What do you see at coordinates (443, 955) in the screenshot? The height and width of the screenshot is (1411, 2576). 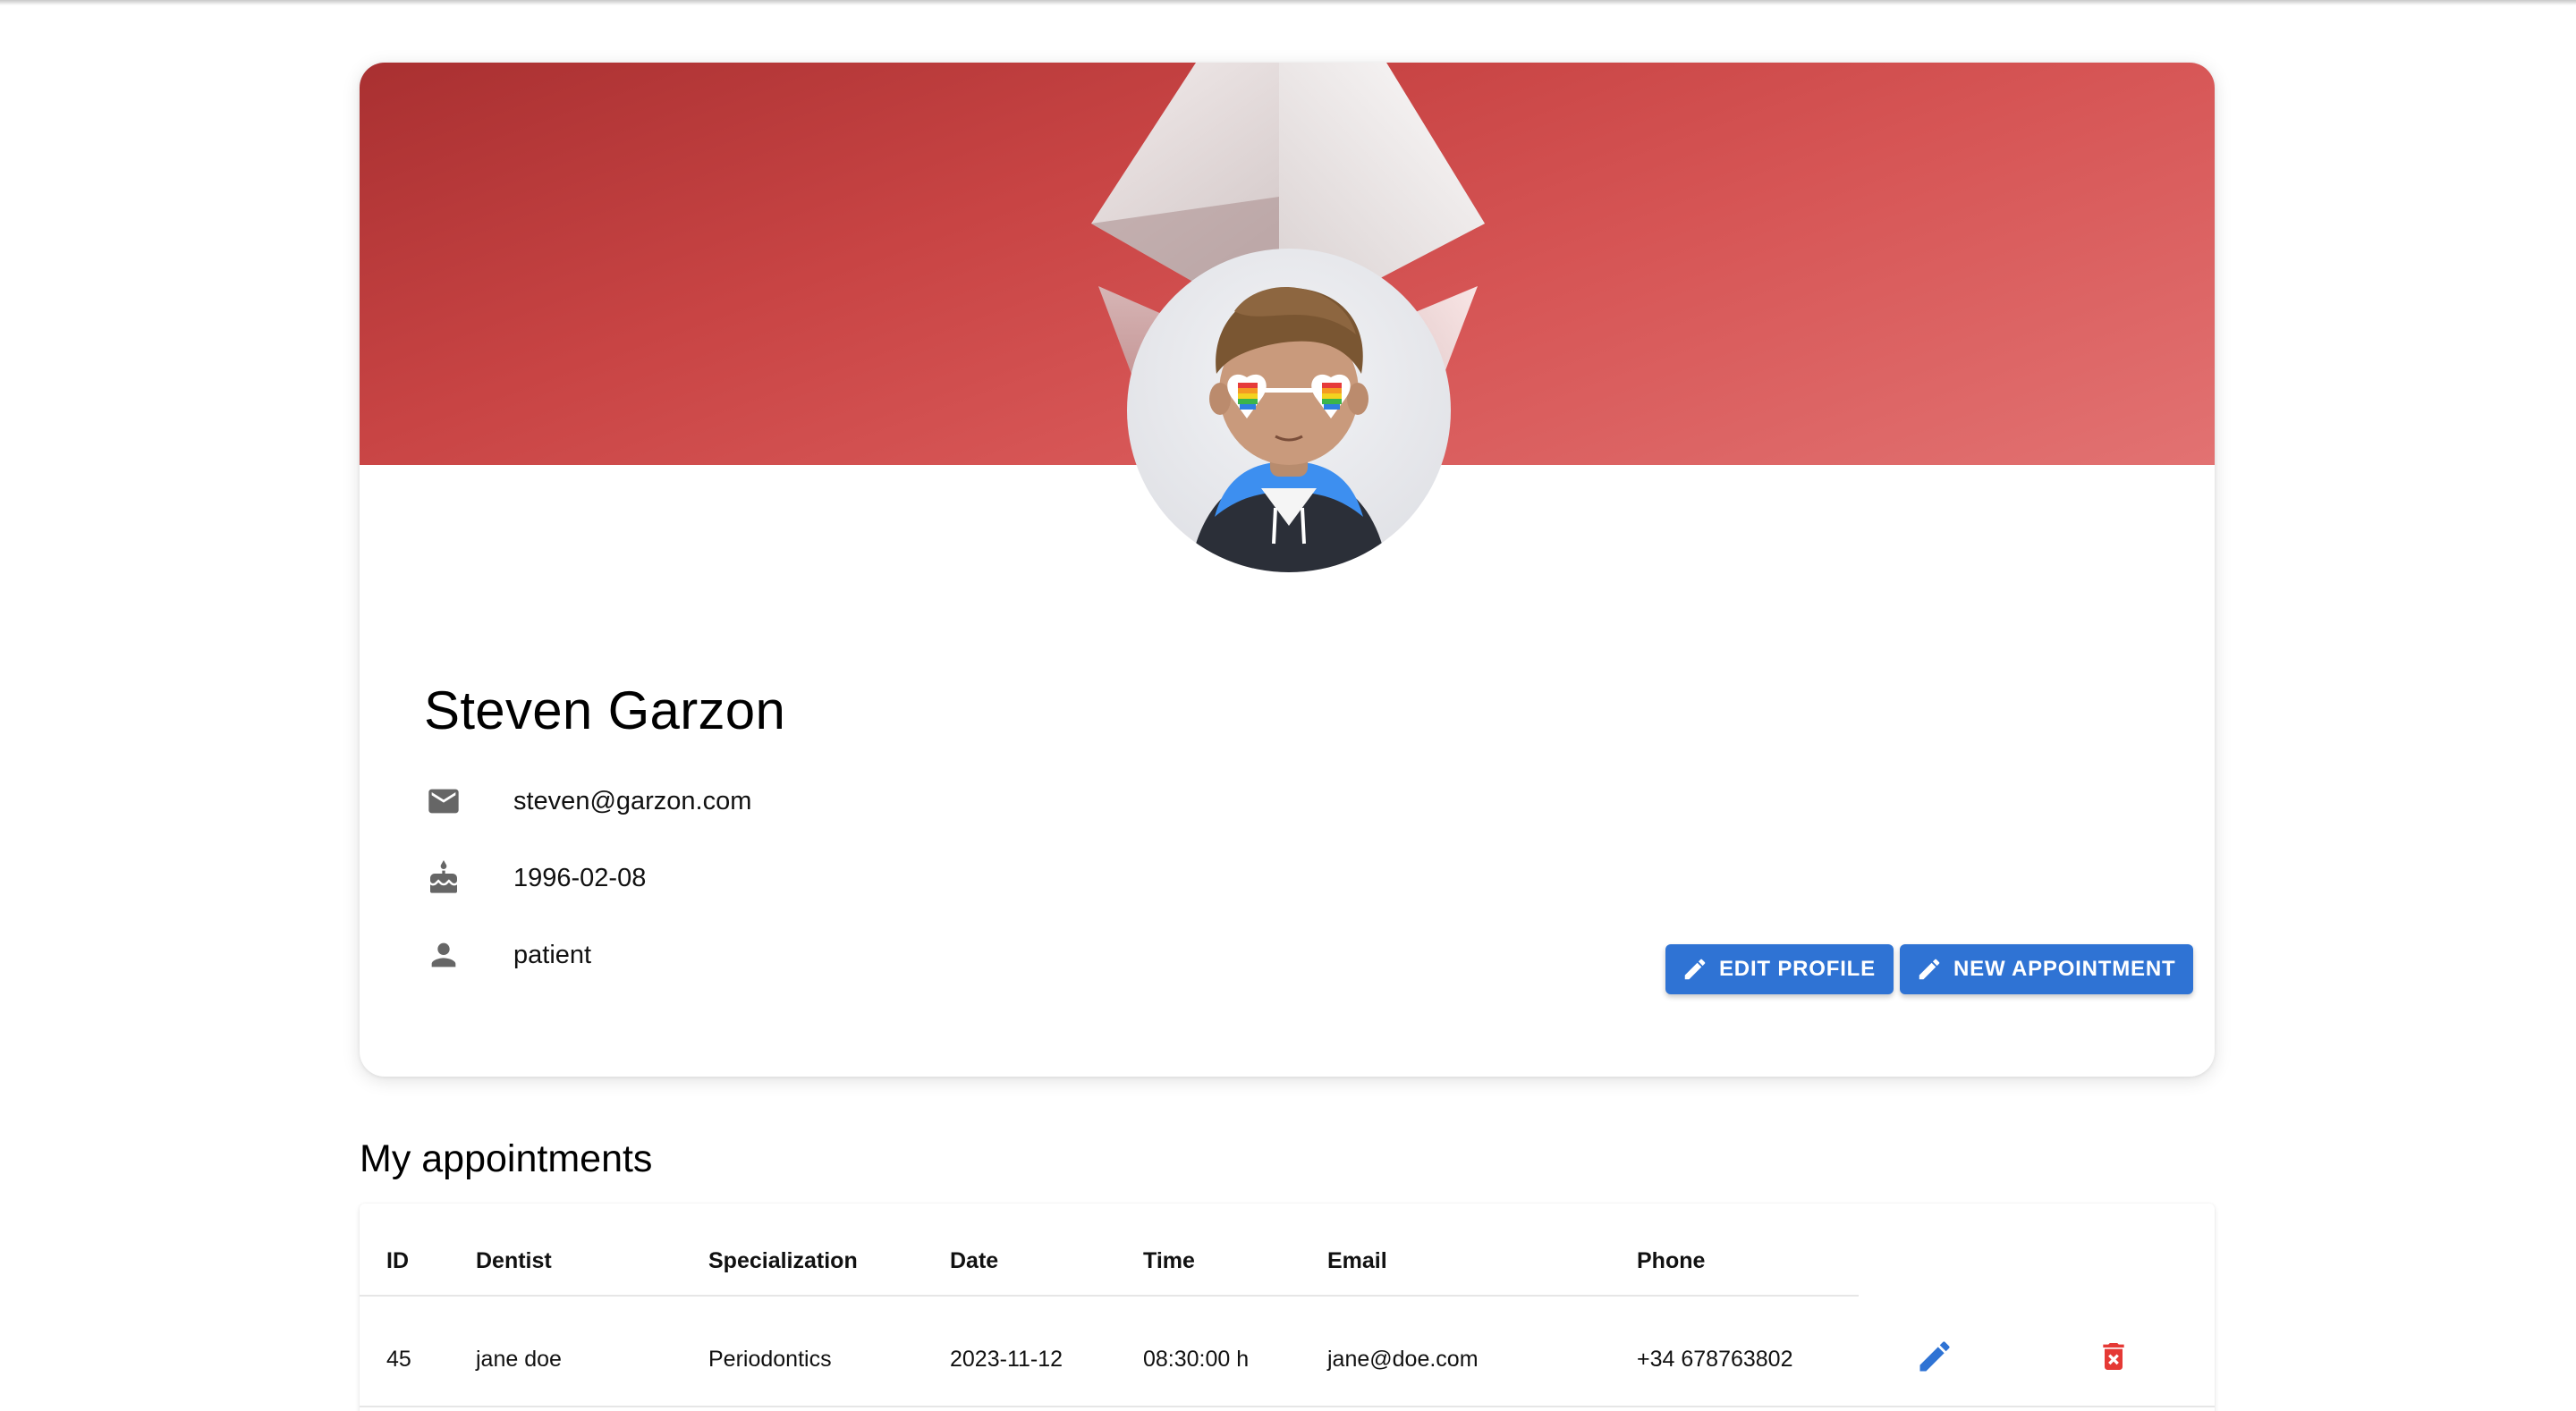 I see `person-icon` at bounding box center [443, 955].